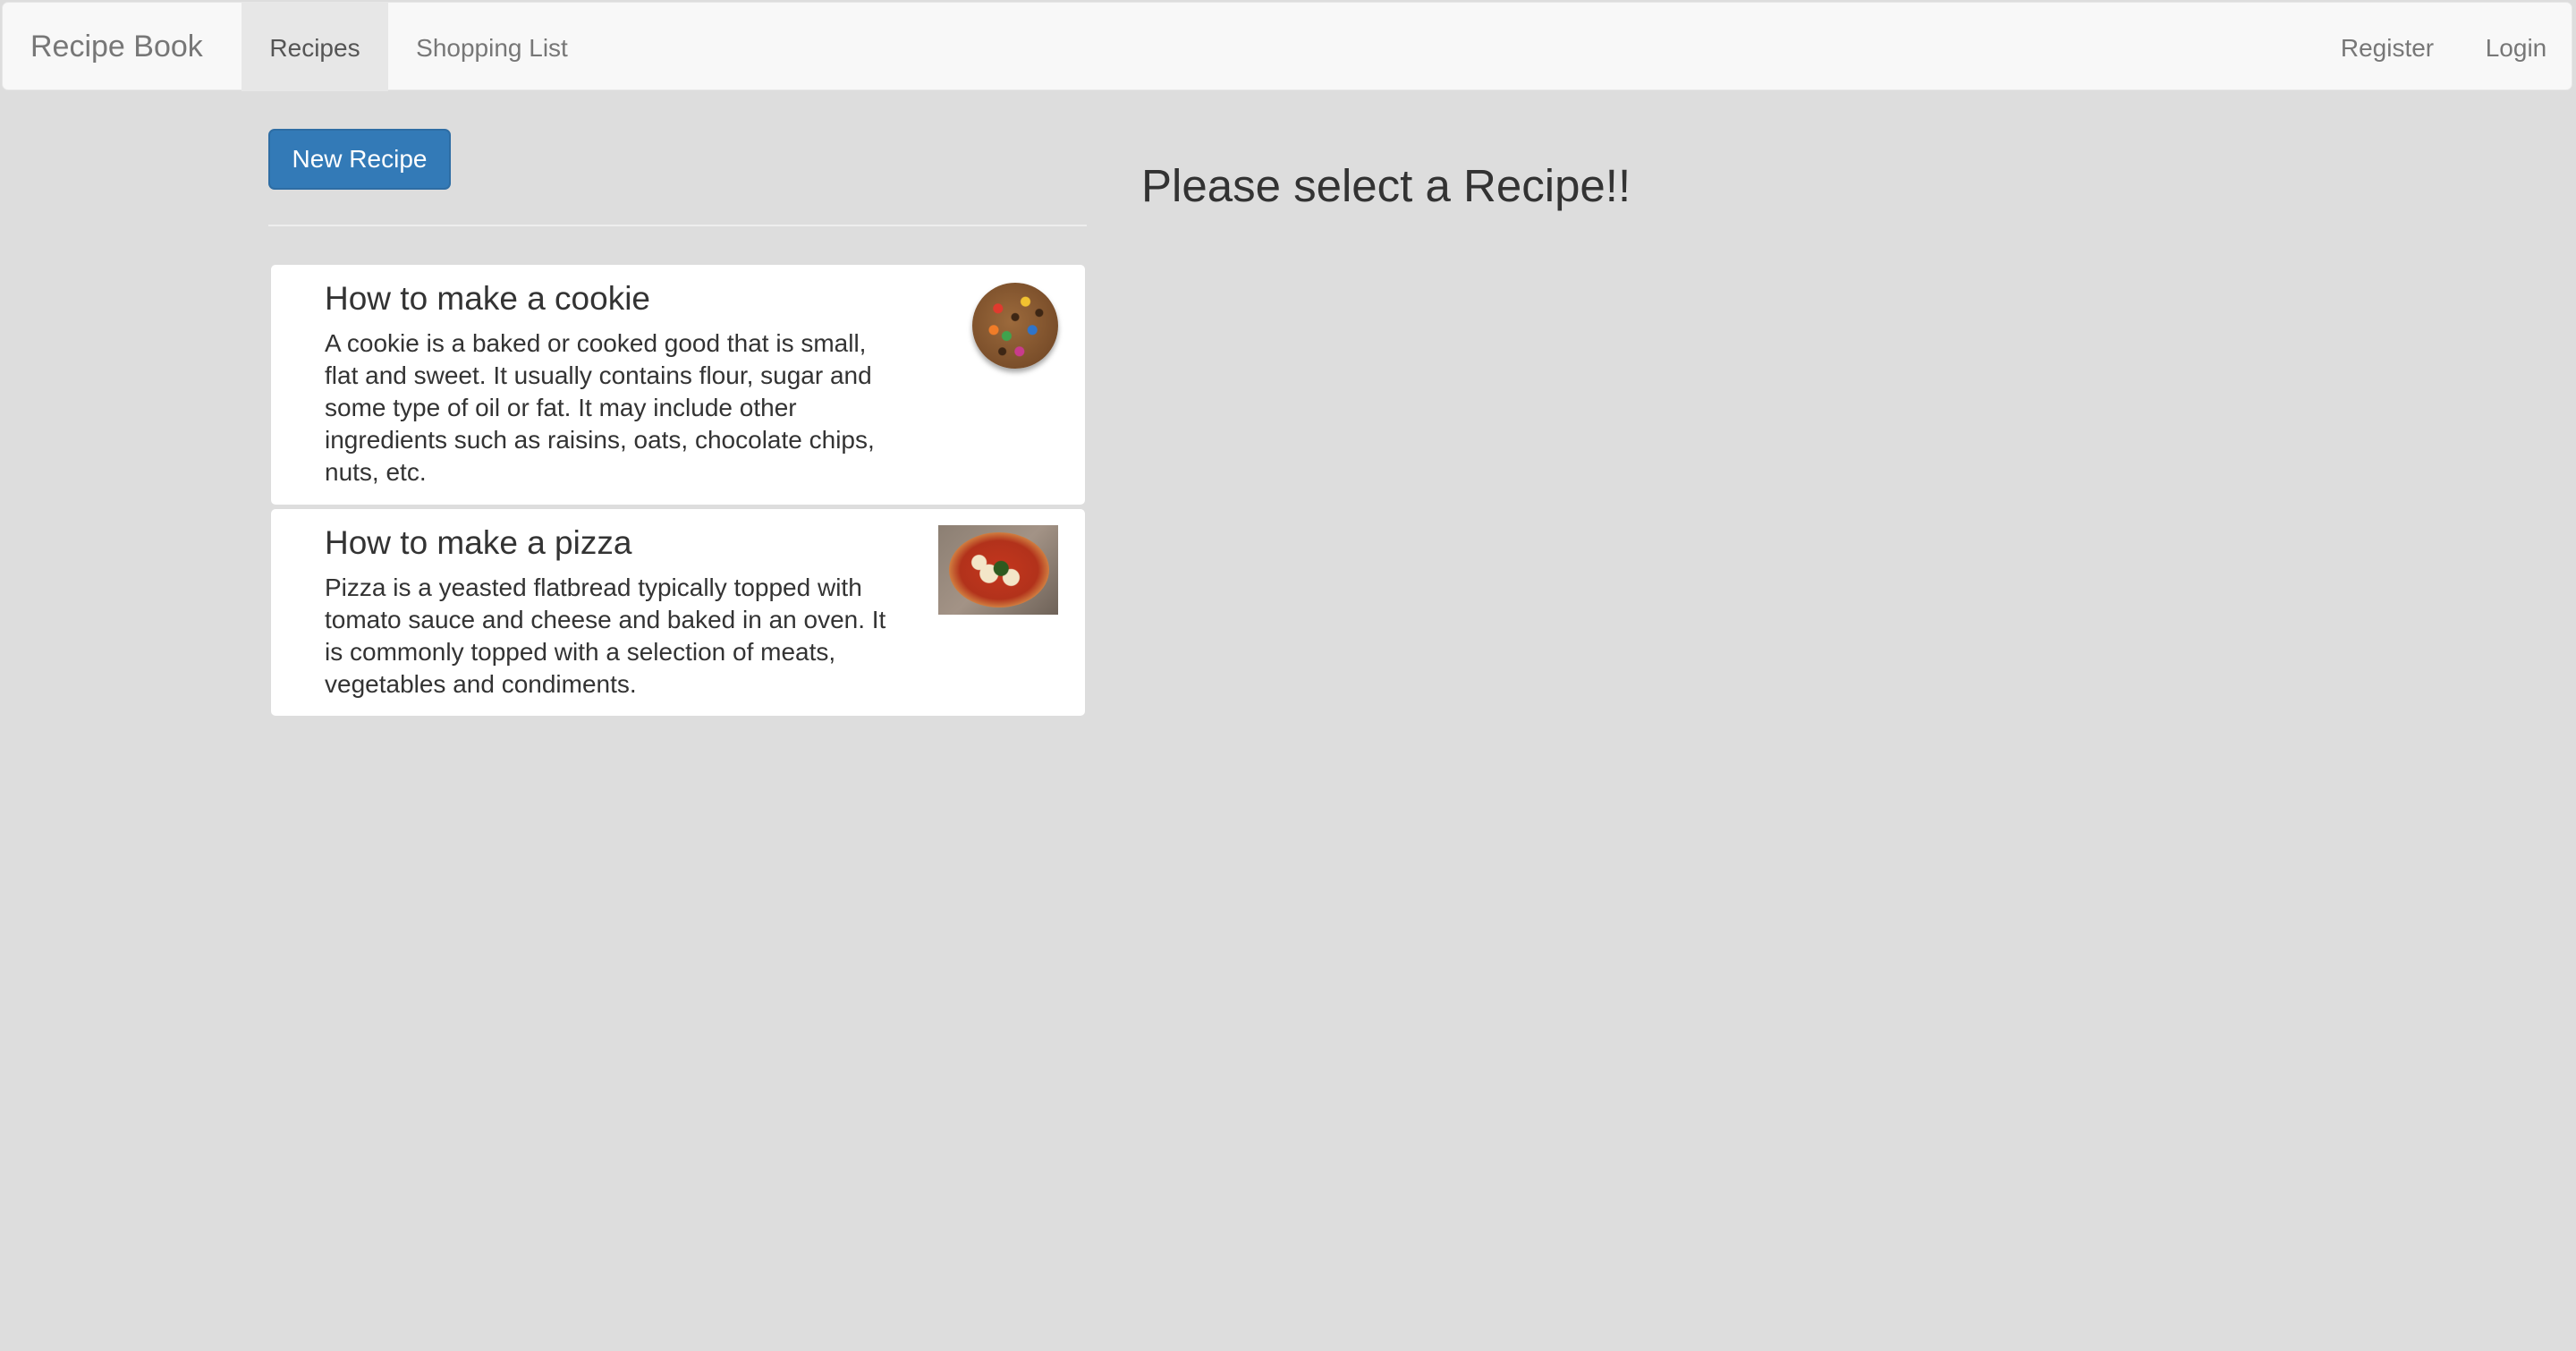  I want to click on nav-item-shopping-list: Shopping List, so click(492, 47).